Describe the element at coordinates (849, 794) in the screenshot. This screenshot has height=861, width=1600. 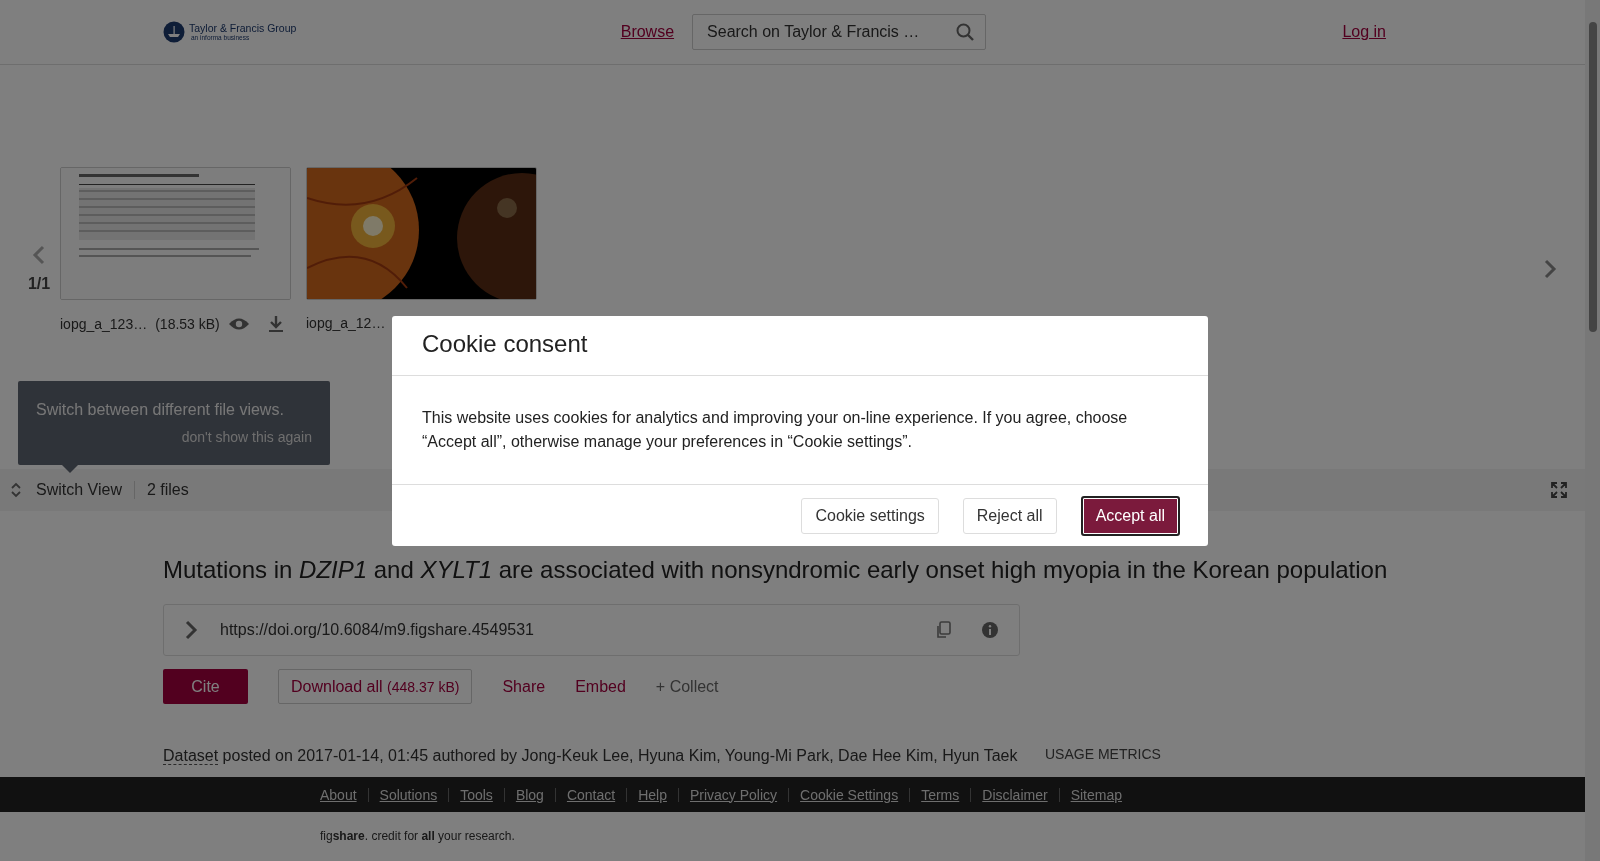
I see `footer-link: Cookie Settings` at that location.